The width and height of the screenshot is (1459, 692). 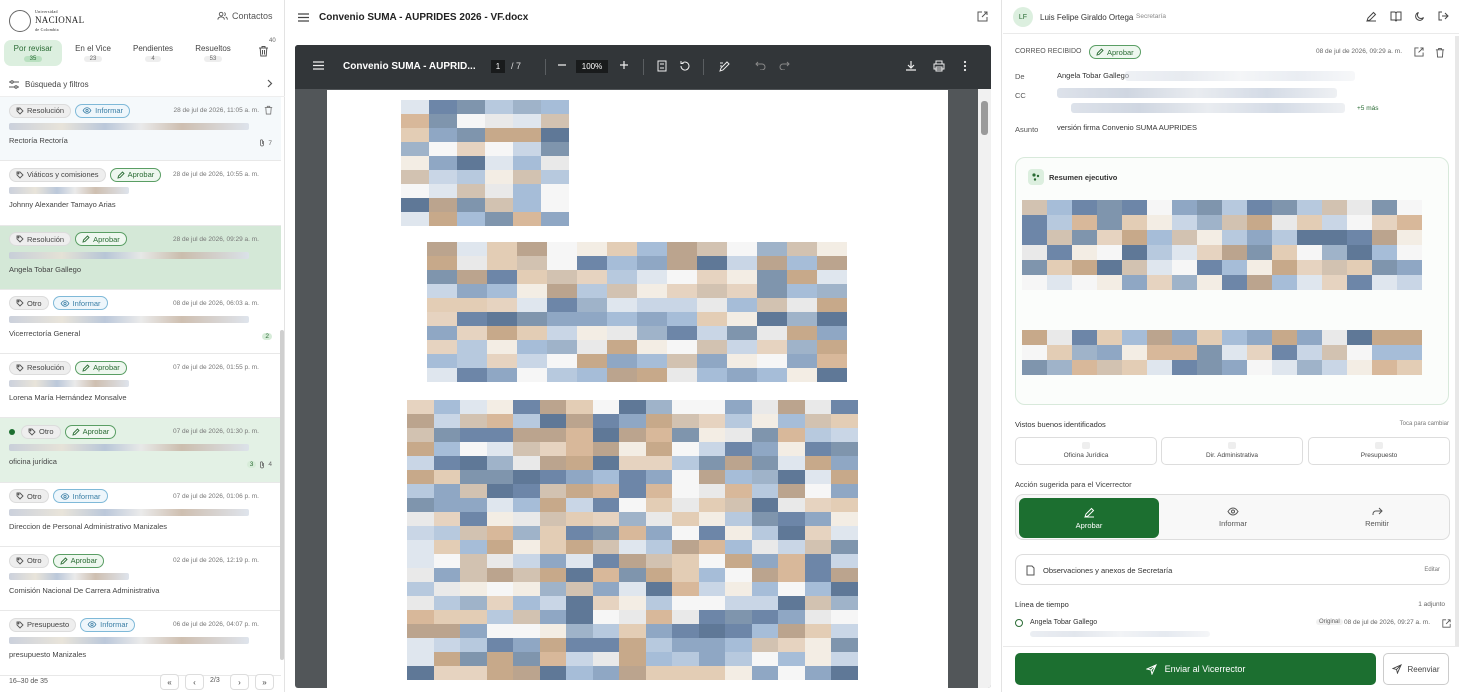 I want to click on list-scrollbar, so click(x=282, y=495).